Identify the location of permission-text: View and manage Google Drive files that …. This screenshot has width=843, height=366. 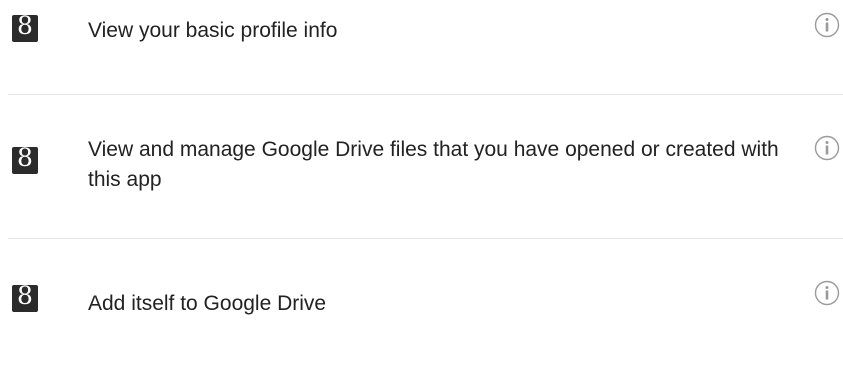
(433, 164).